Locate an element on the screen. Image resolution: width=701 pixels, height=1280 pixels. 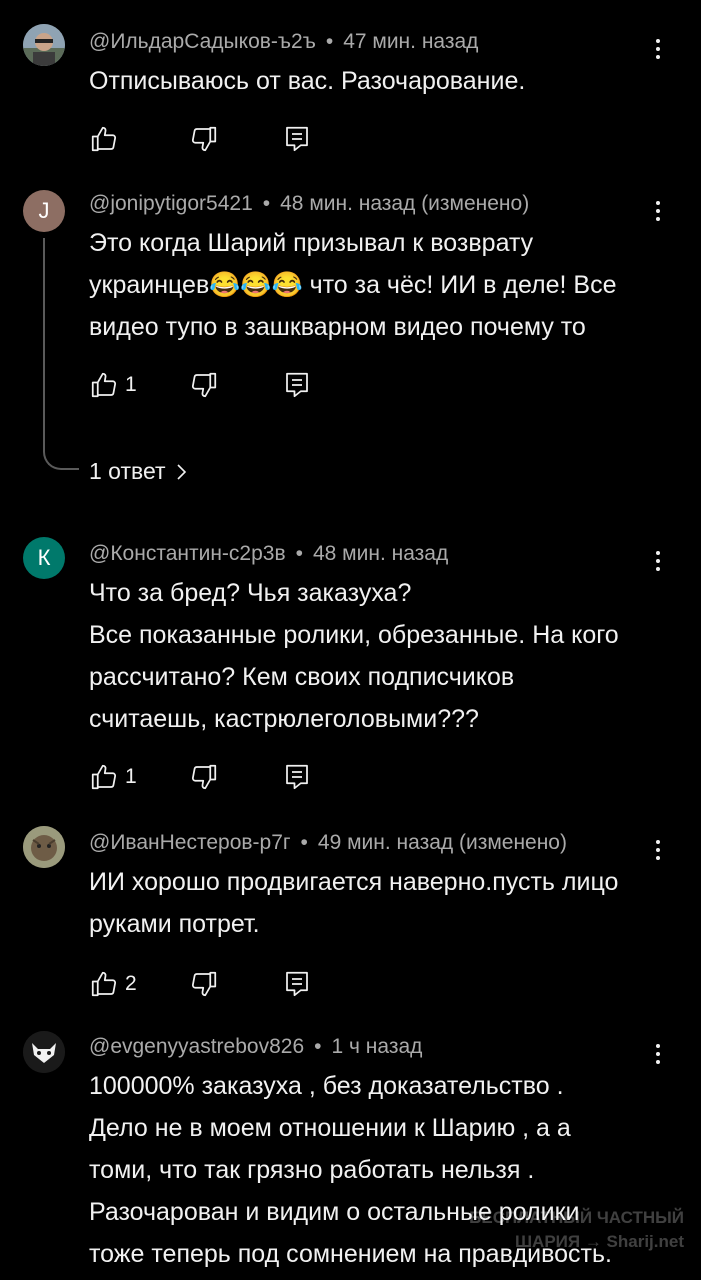
avatar-letter: J is located at coordinates (44, 210).